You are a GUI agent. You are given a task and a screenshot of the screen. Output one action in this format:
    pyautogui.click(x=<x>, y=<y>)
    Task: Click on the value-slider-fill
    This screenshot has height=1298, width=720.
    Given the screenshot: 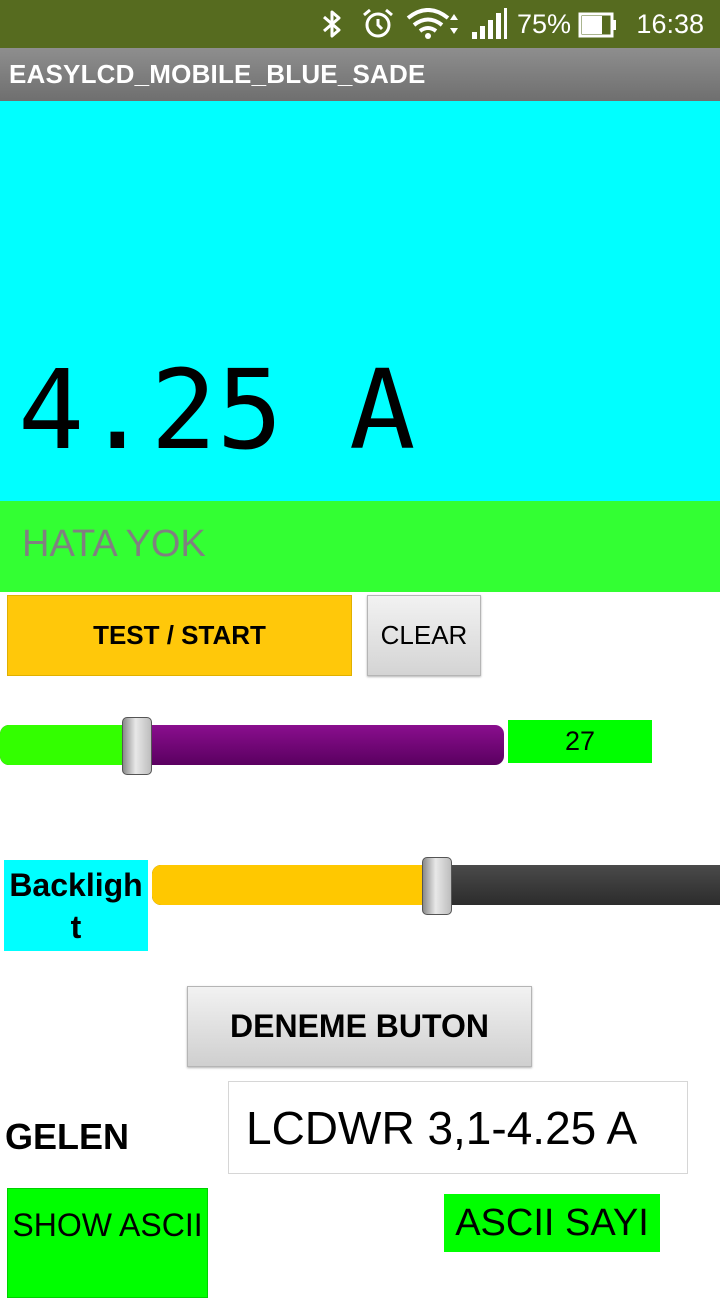 What is the action you would take?
    pyautogui.click(x=68, y=745)
    